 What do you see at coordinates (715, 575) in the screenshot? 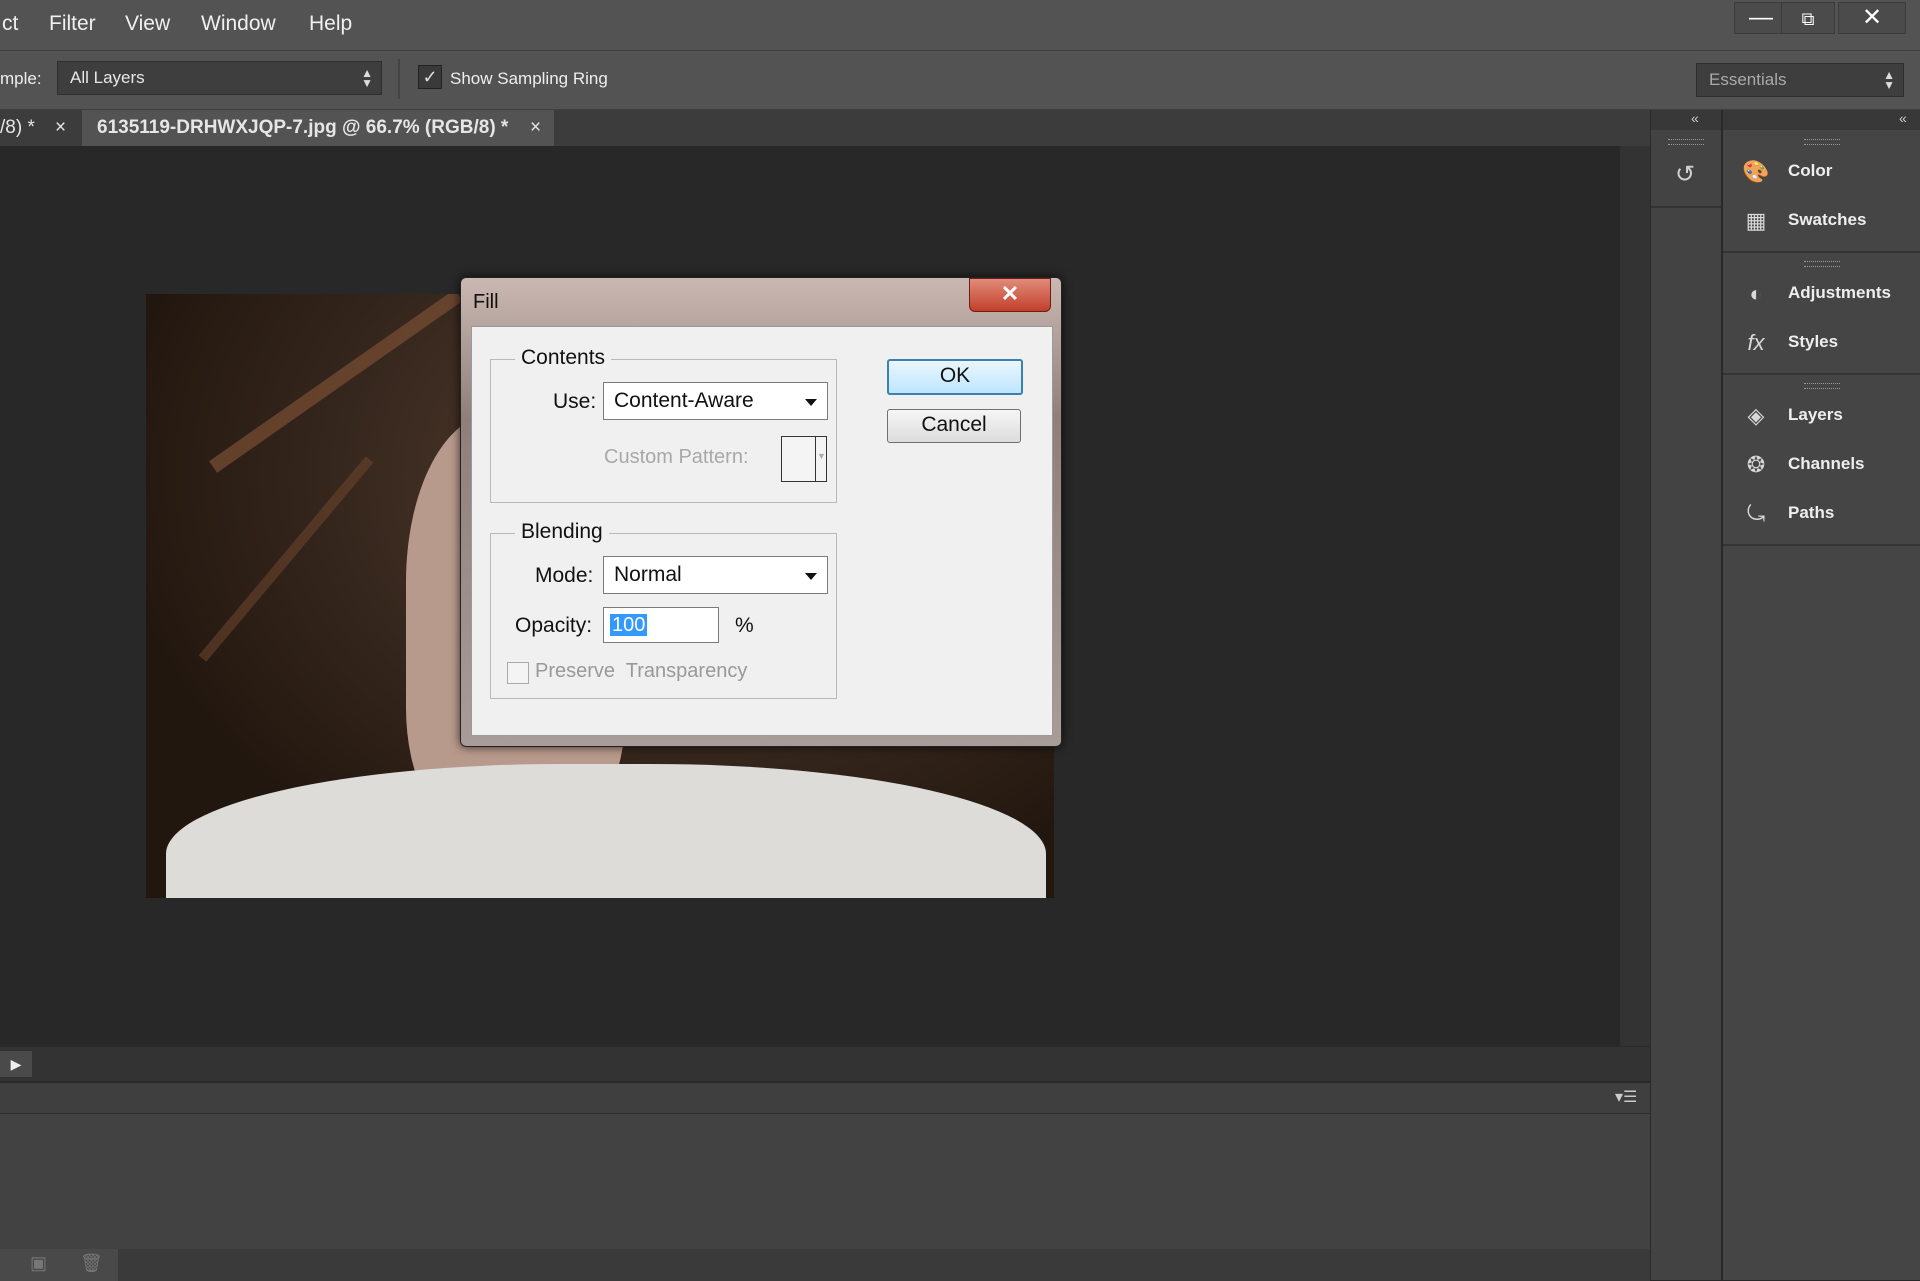
I see `mode-select: Normal` at bounding box center [715, 575].